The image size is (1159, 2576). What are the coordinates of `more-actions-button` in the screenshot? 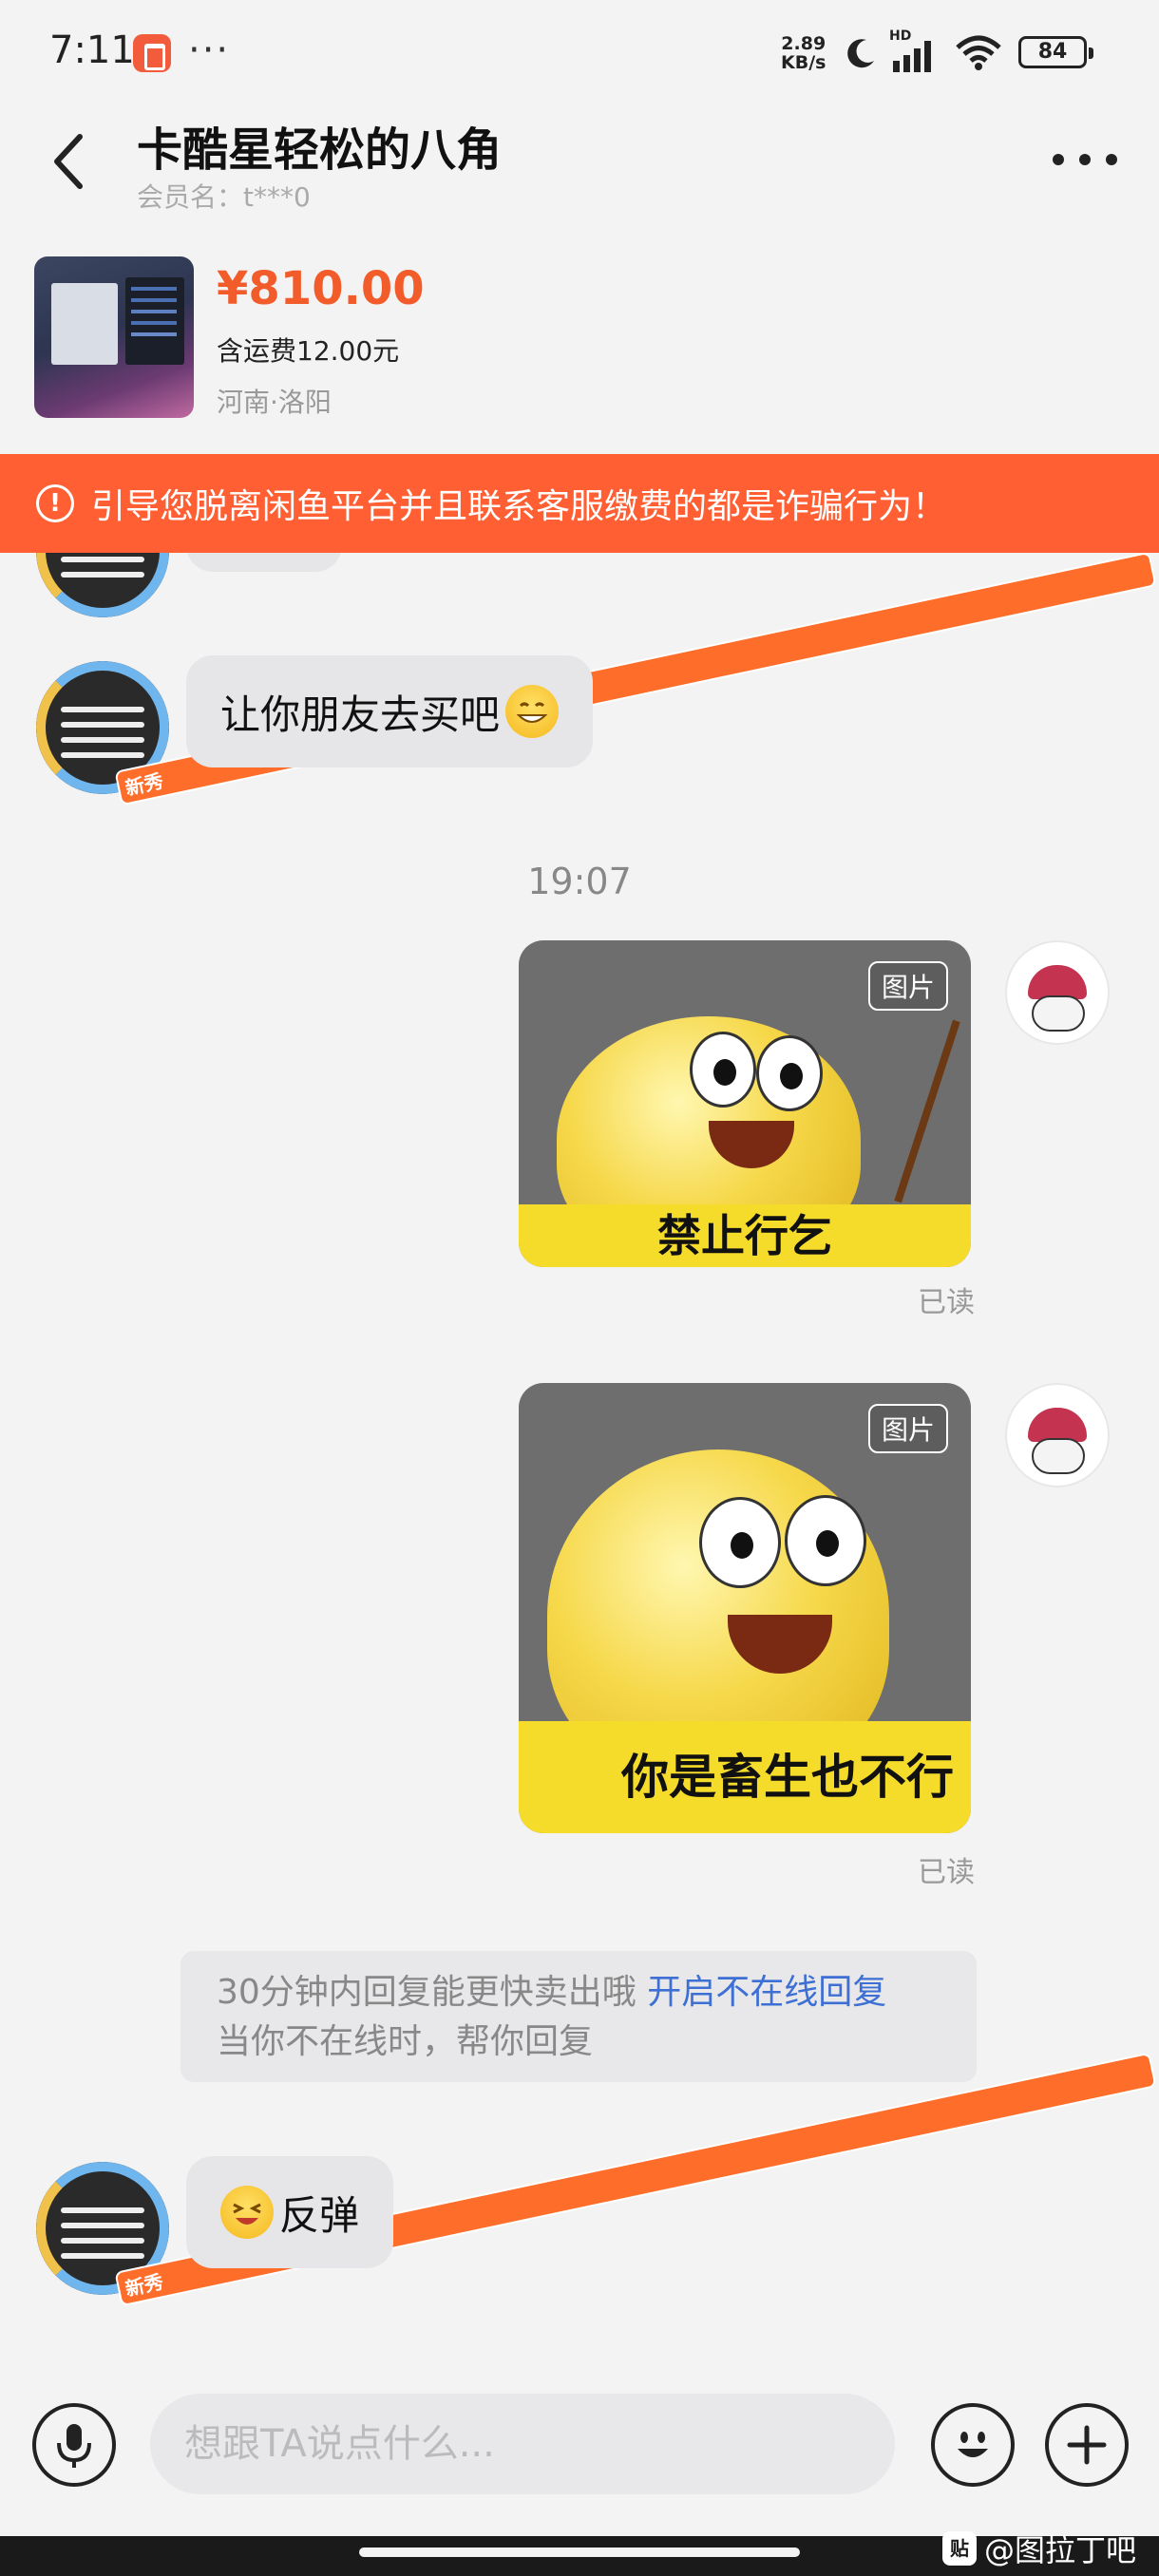 It's located at (1087, 2445).